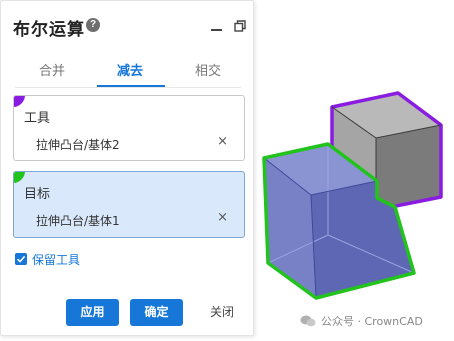  Describe the element at coordinates (222, 141) in the screenshot. I see `remove-tool-icon: ×` at that location.